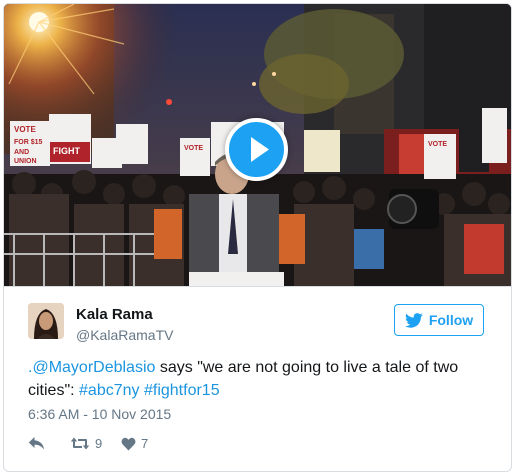 This screenshot has height=475, width=515. I want to click on sign-fight-text: FIGHT, so click(66, 151).